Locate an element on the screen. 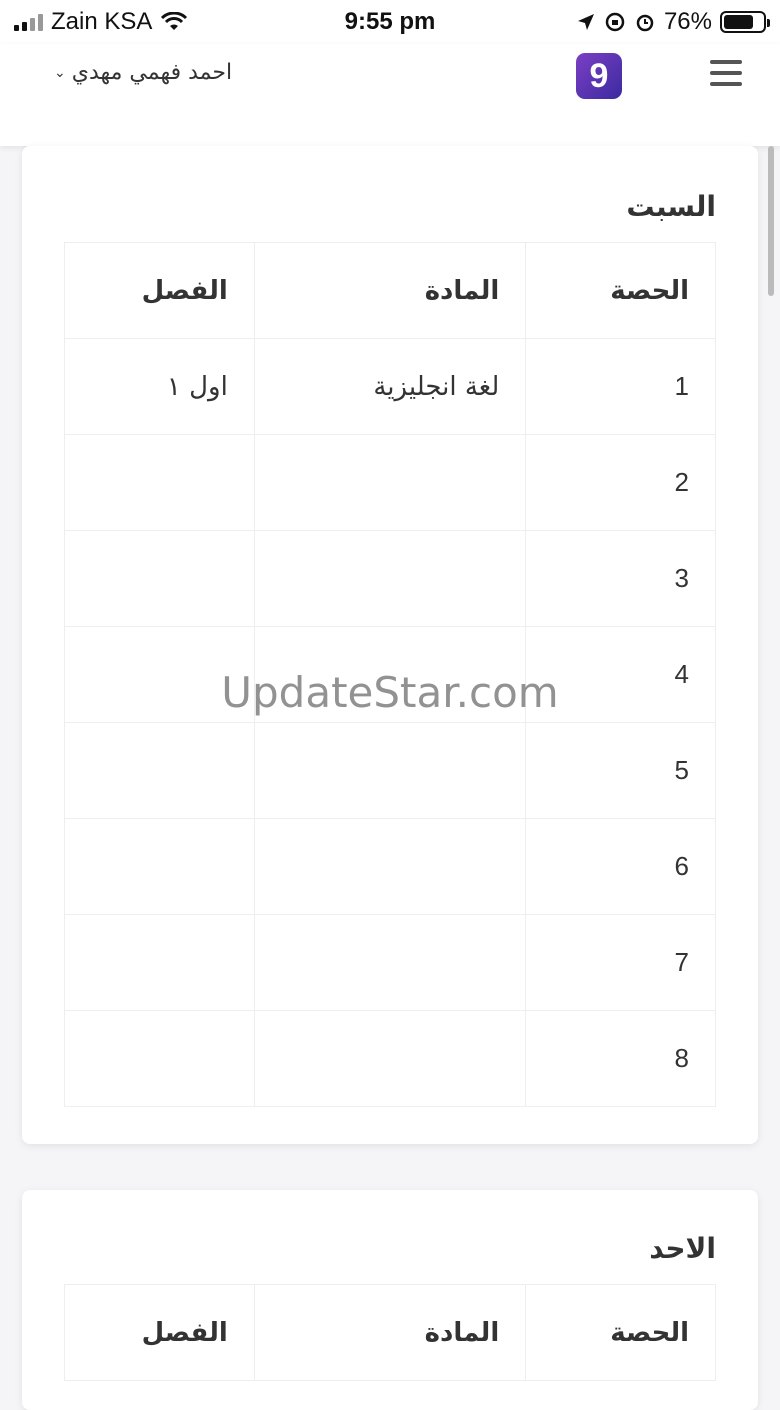 The width and height of the screenshot is (780, 1410). battery-icon is located at coordinates (745, 22).